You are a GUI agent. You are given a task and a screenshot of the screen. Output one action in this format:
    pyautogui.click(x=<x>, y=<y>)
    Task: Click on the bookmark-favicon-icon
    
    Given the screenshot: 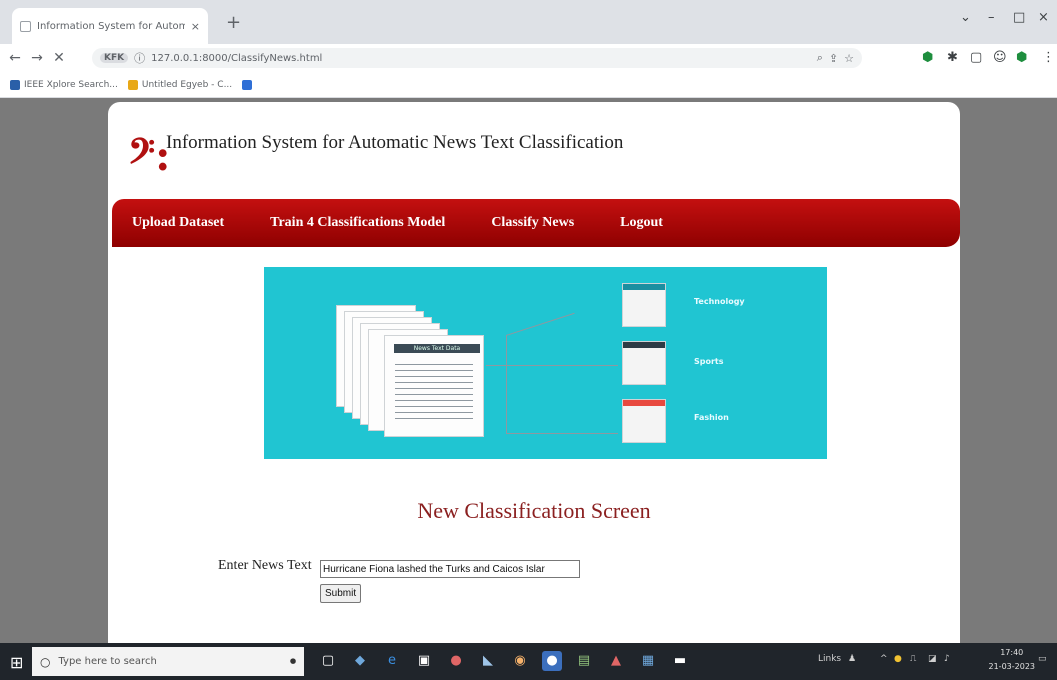 What is the action you would take?
    pyautogui.click(x=247, y=84)
    